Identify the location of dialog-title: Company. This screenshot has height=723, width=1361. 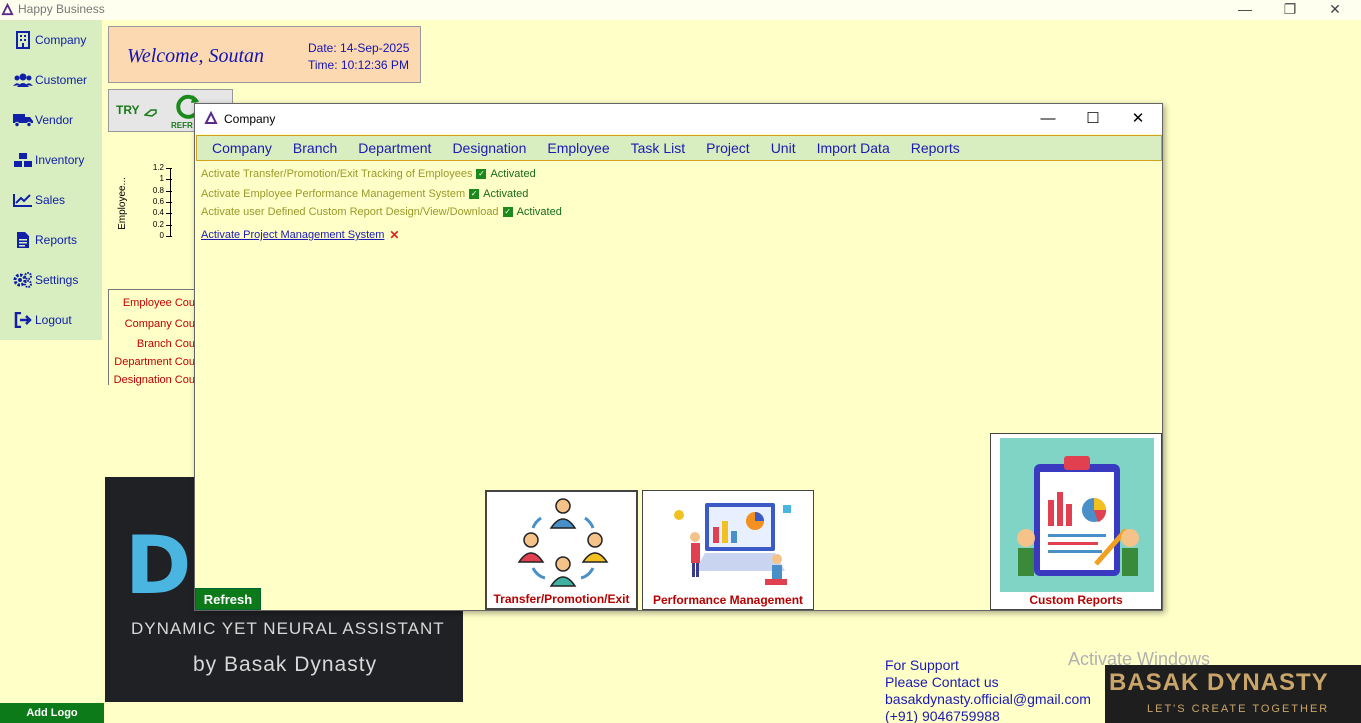
(250, 119).